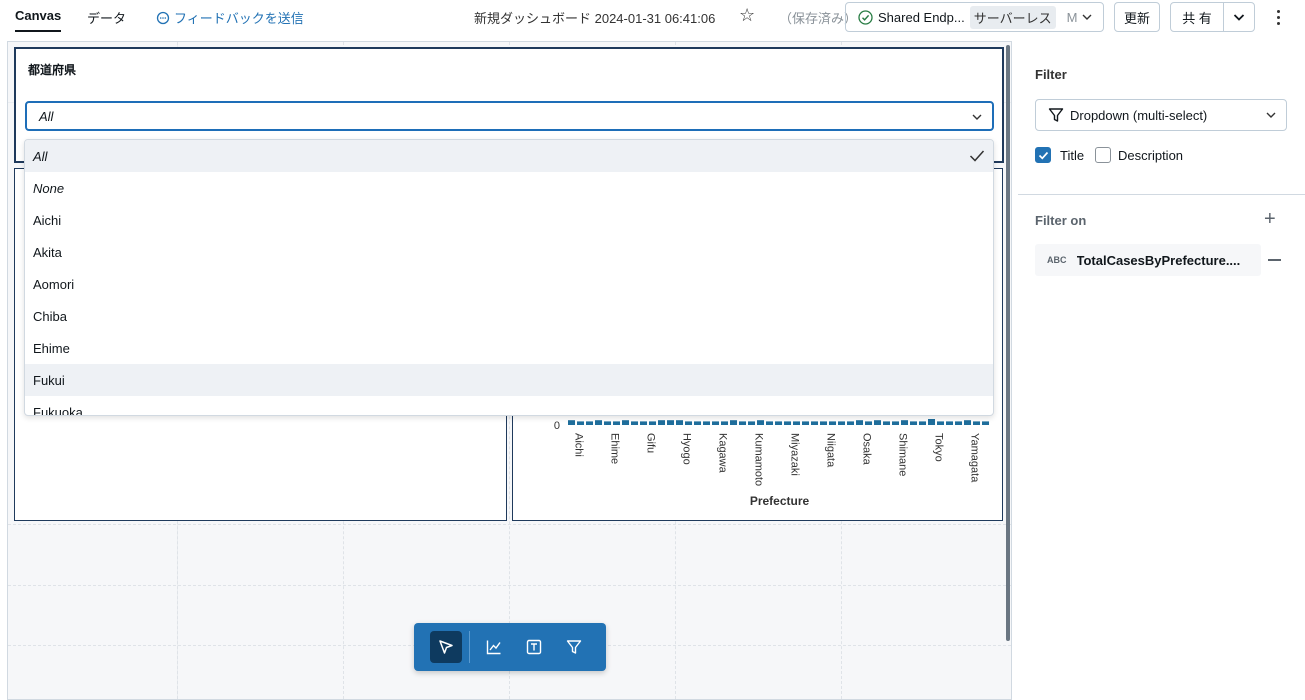 This screenshot has height=700, width=1305. I want to click on add-visualization-button, so click(494, 647).